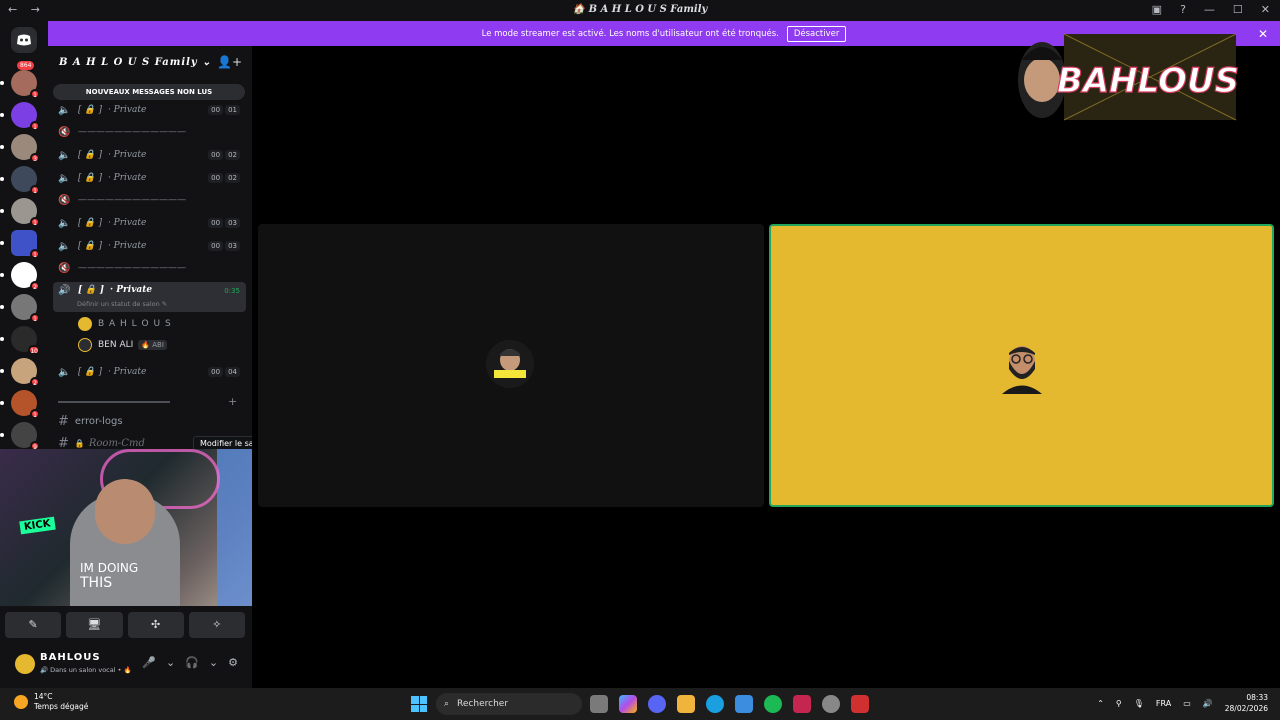 Image resolution: width=1280 pixels, height=720 pixels. What do you see at coordinates (773, 704) in the screenshot?
I see `spotify-icon` at bounding box center [773, 704].